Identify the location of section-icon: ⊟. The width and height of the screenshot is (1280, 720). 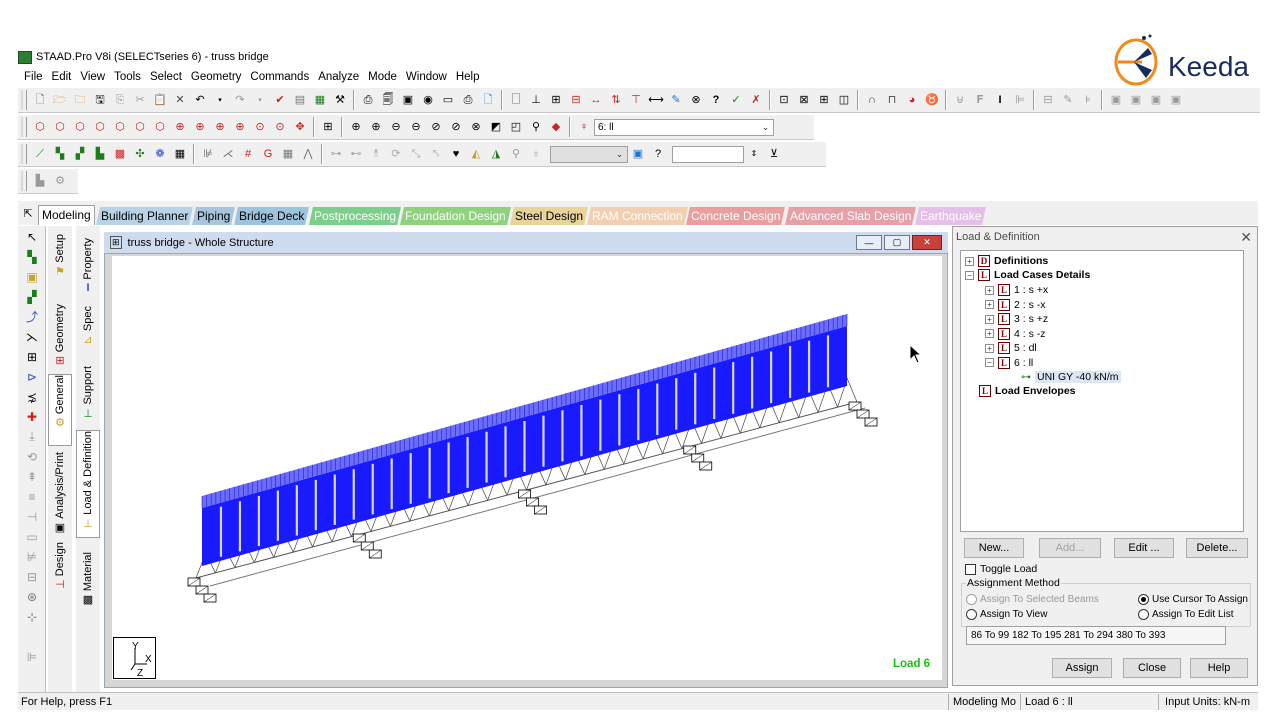
(32, 576).